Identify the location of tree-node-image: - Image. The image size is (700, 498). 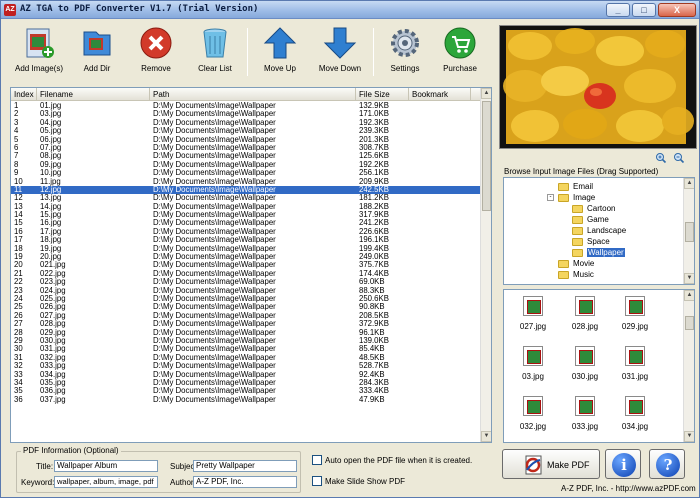
(571, 197).